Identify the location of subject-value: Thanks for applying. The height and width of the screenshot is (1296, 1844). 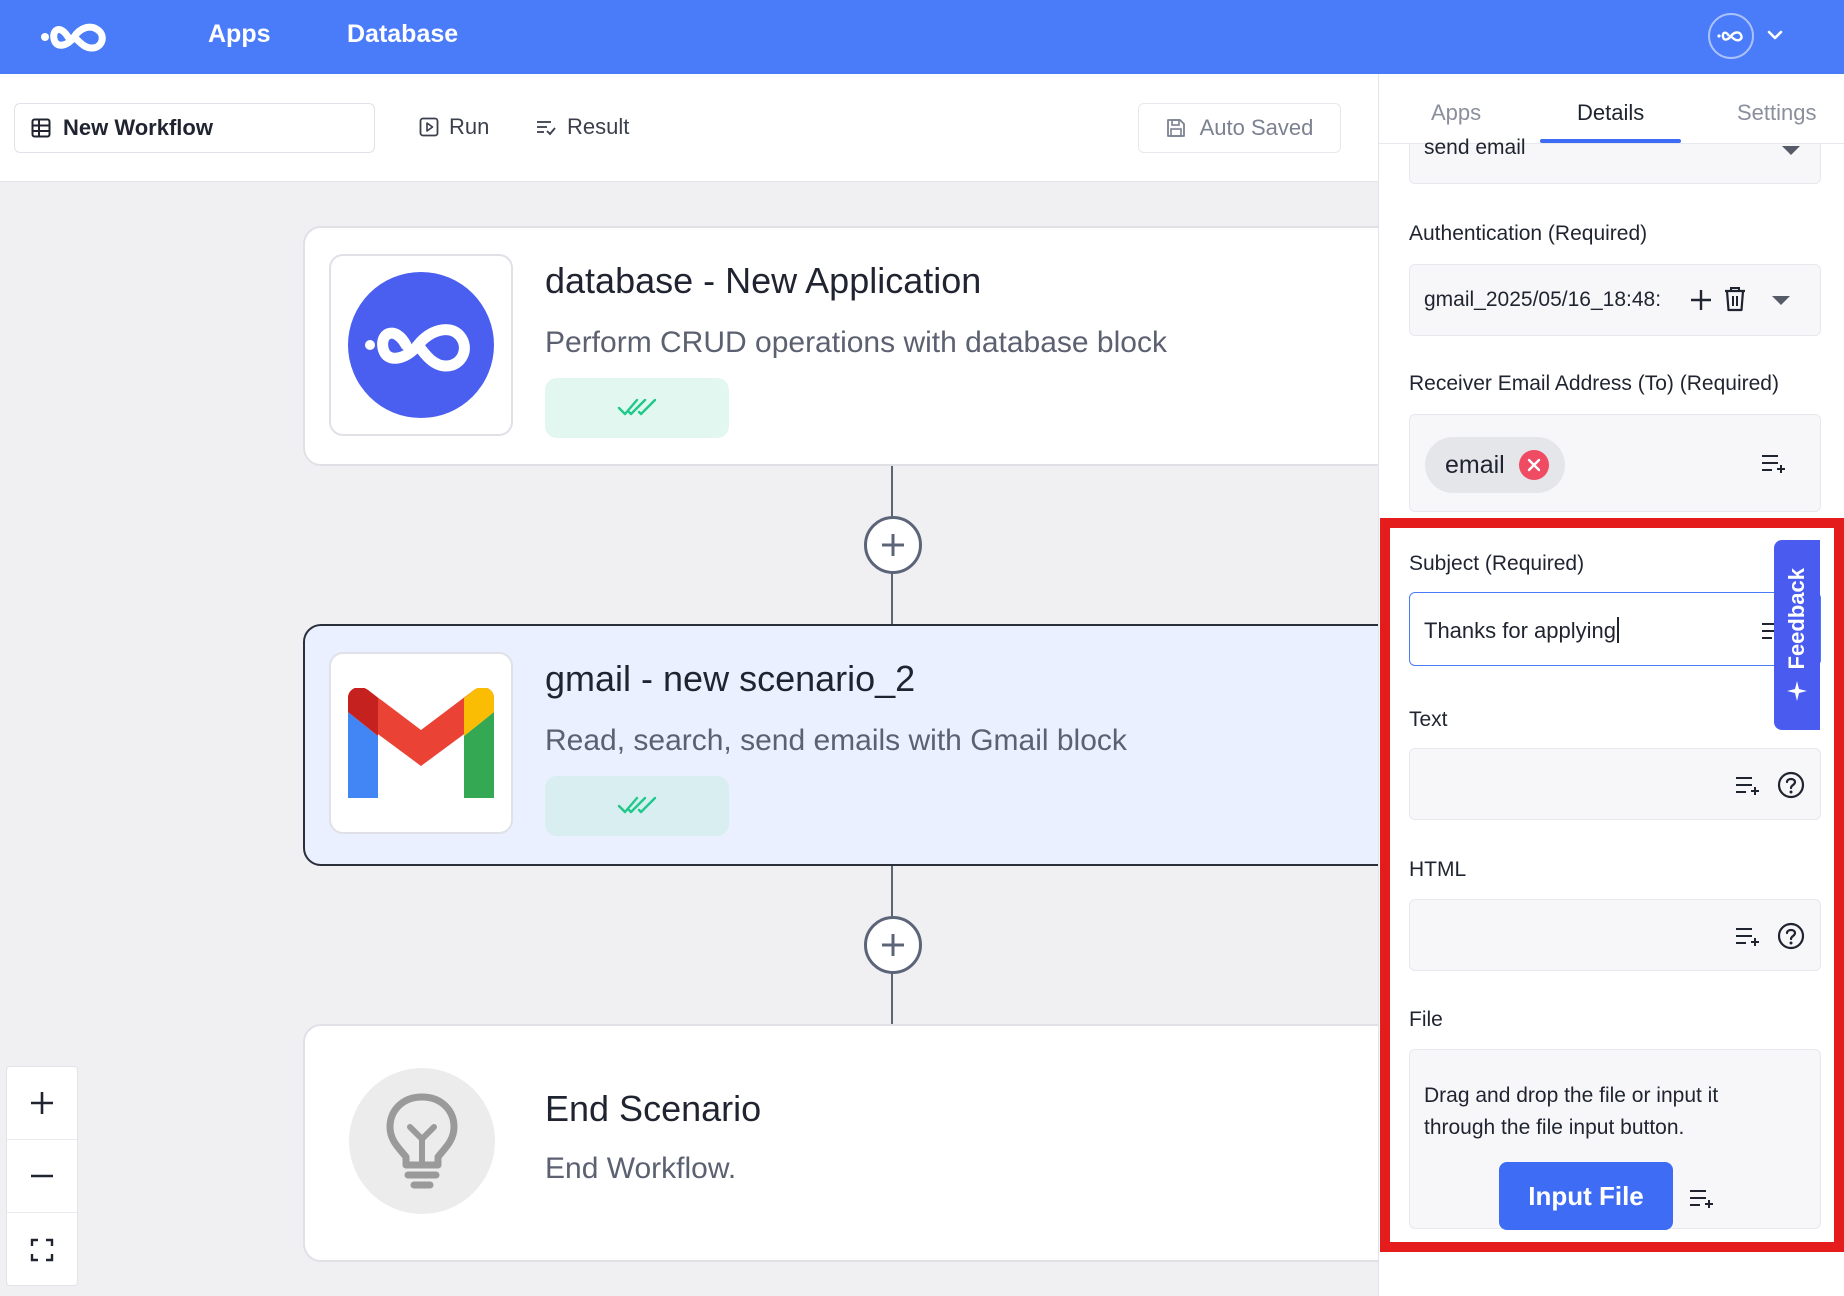
(1520, 630).